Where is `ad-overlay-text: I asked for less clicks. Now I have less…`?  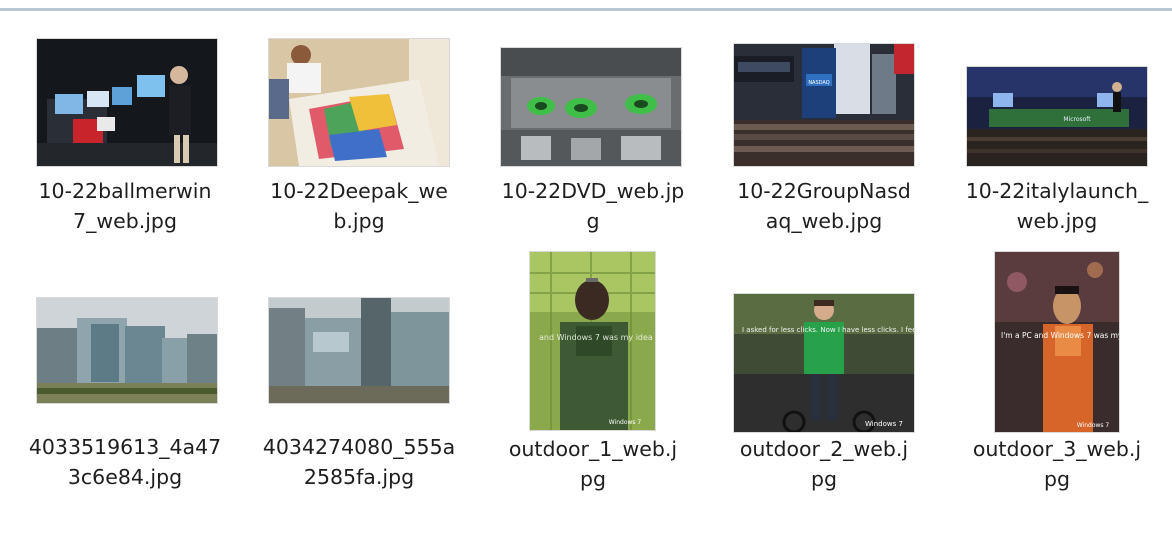
ad-overlay-text: I asked for less clicks. Now I have less… is located at coordinates (828, 330).